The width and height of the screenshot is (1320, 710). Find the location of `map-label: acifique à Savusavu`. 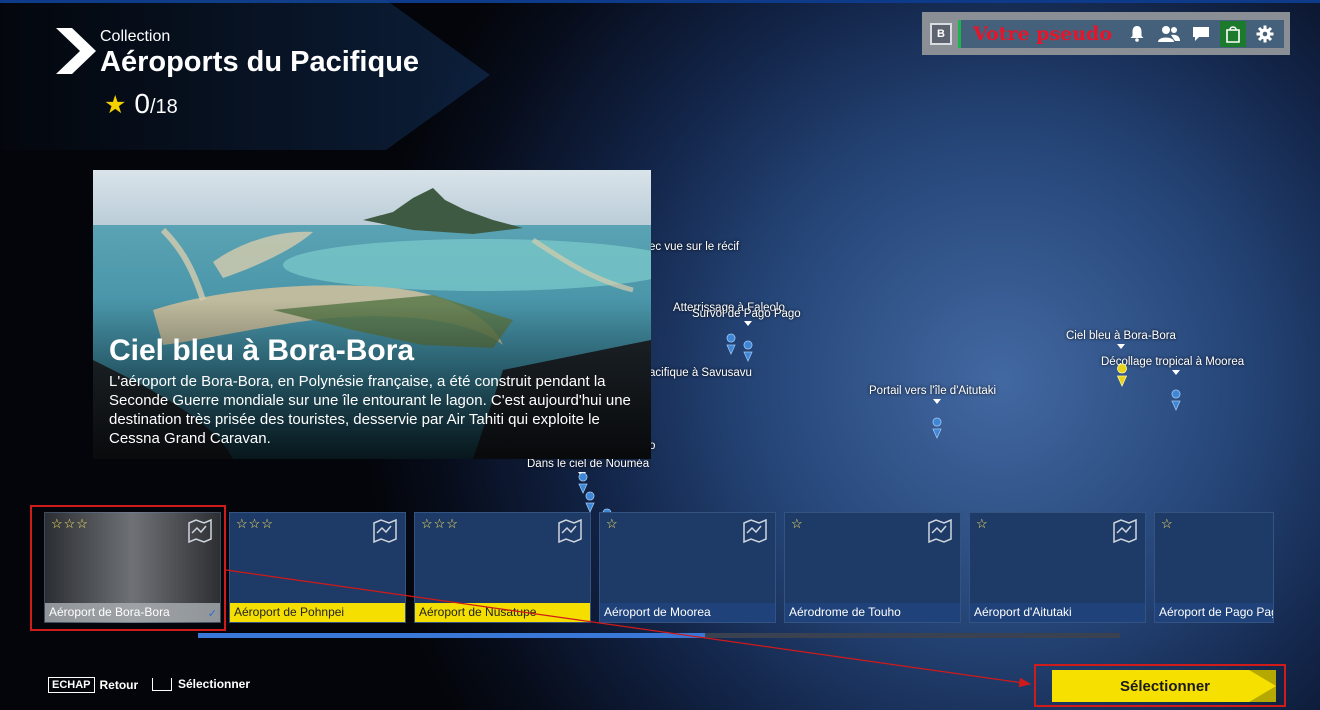

map-label: acifique à Savusavu is located at coordinates (700, 373).